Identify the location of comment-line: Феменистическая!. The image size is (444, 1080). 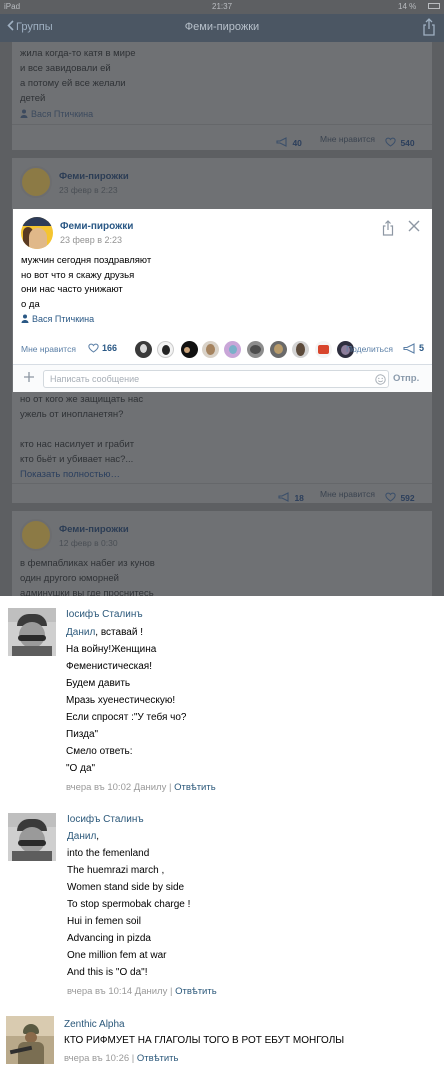
(109, 666).